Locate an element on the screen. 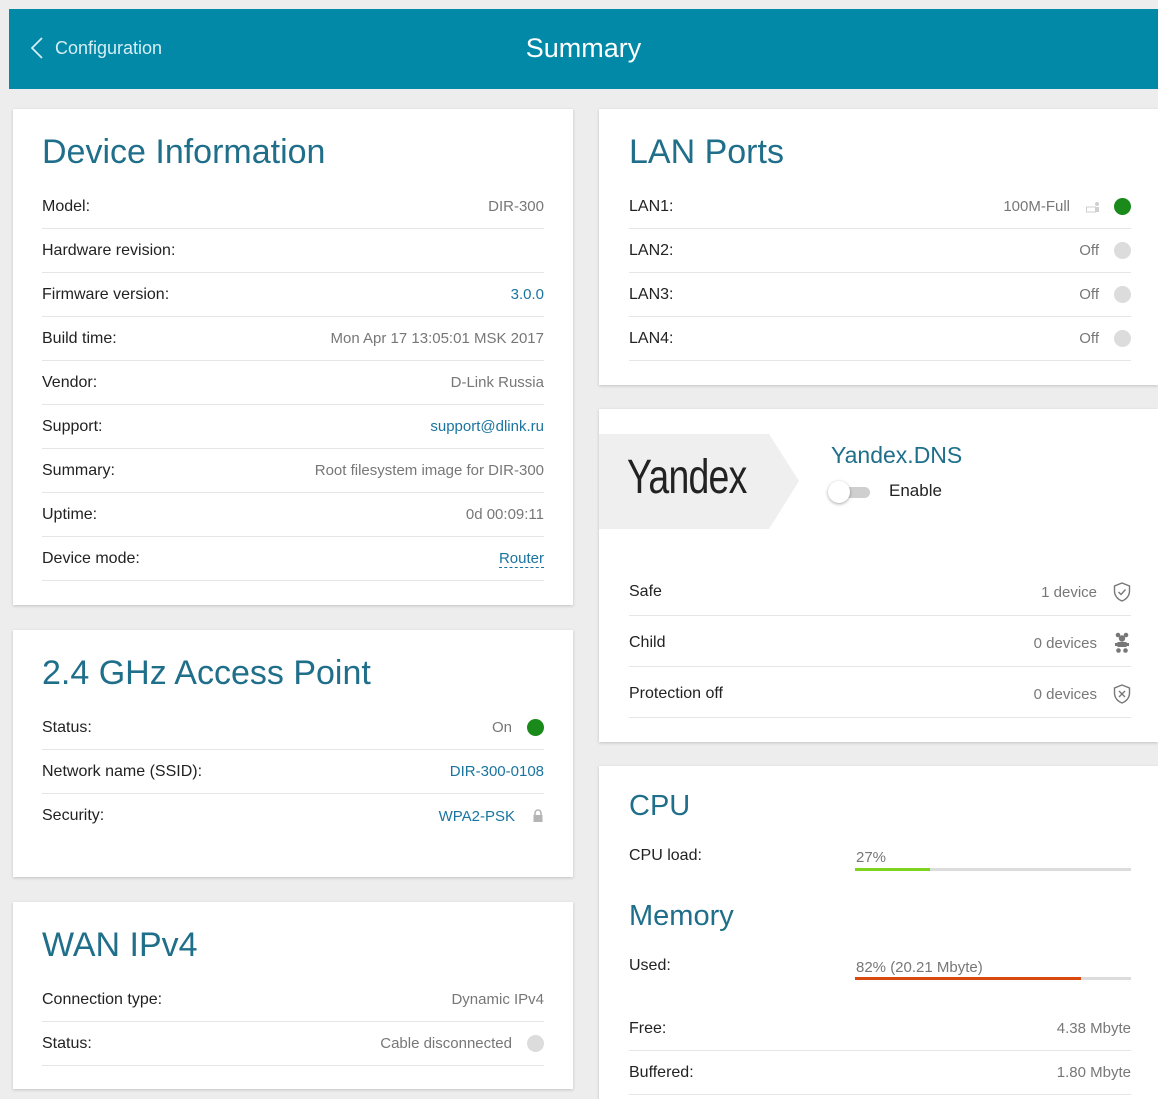  device-info-row-support: Support: support@dlink.ru is located at coordinates (293, 427).